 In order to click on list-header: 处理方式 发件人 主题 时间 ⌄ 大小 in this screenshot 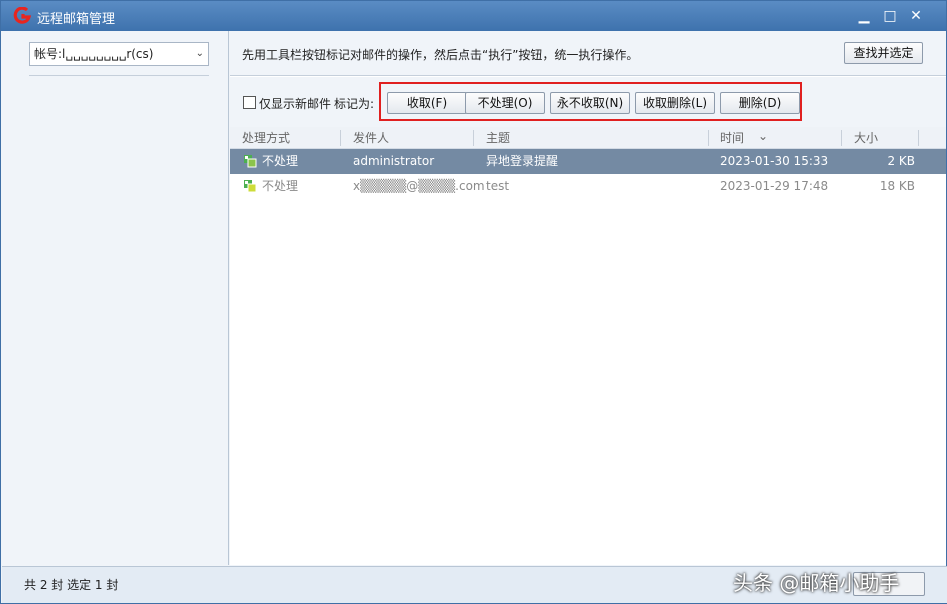, I will do `click(588, 138)`.